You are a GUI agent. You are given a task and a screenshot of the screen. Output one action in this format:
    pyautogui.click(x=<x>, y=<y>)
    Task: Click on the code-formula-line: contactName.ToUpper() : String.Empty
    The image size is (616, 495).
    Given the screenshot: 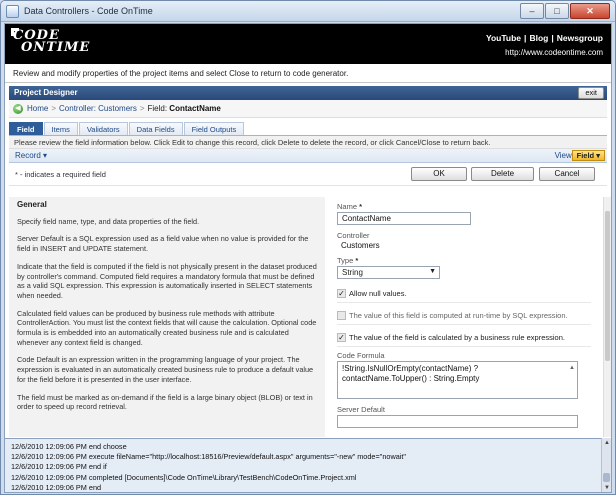 What is the action you would take?
    pyautogui.click(x=411, y=378)
    